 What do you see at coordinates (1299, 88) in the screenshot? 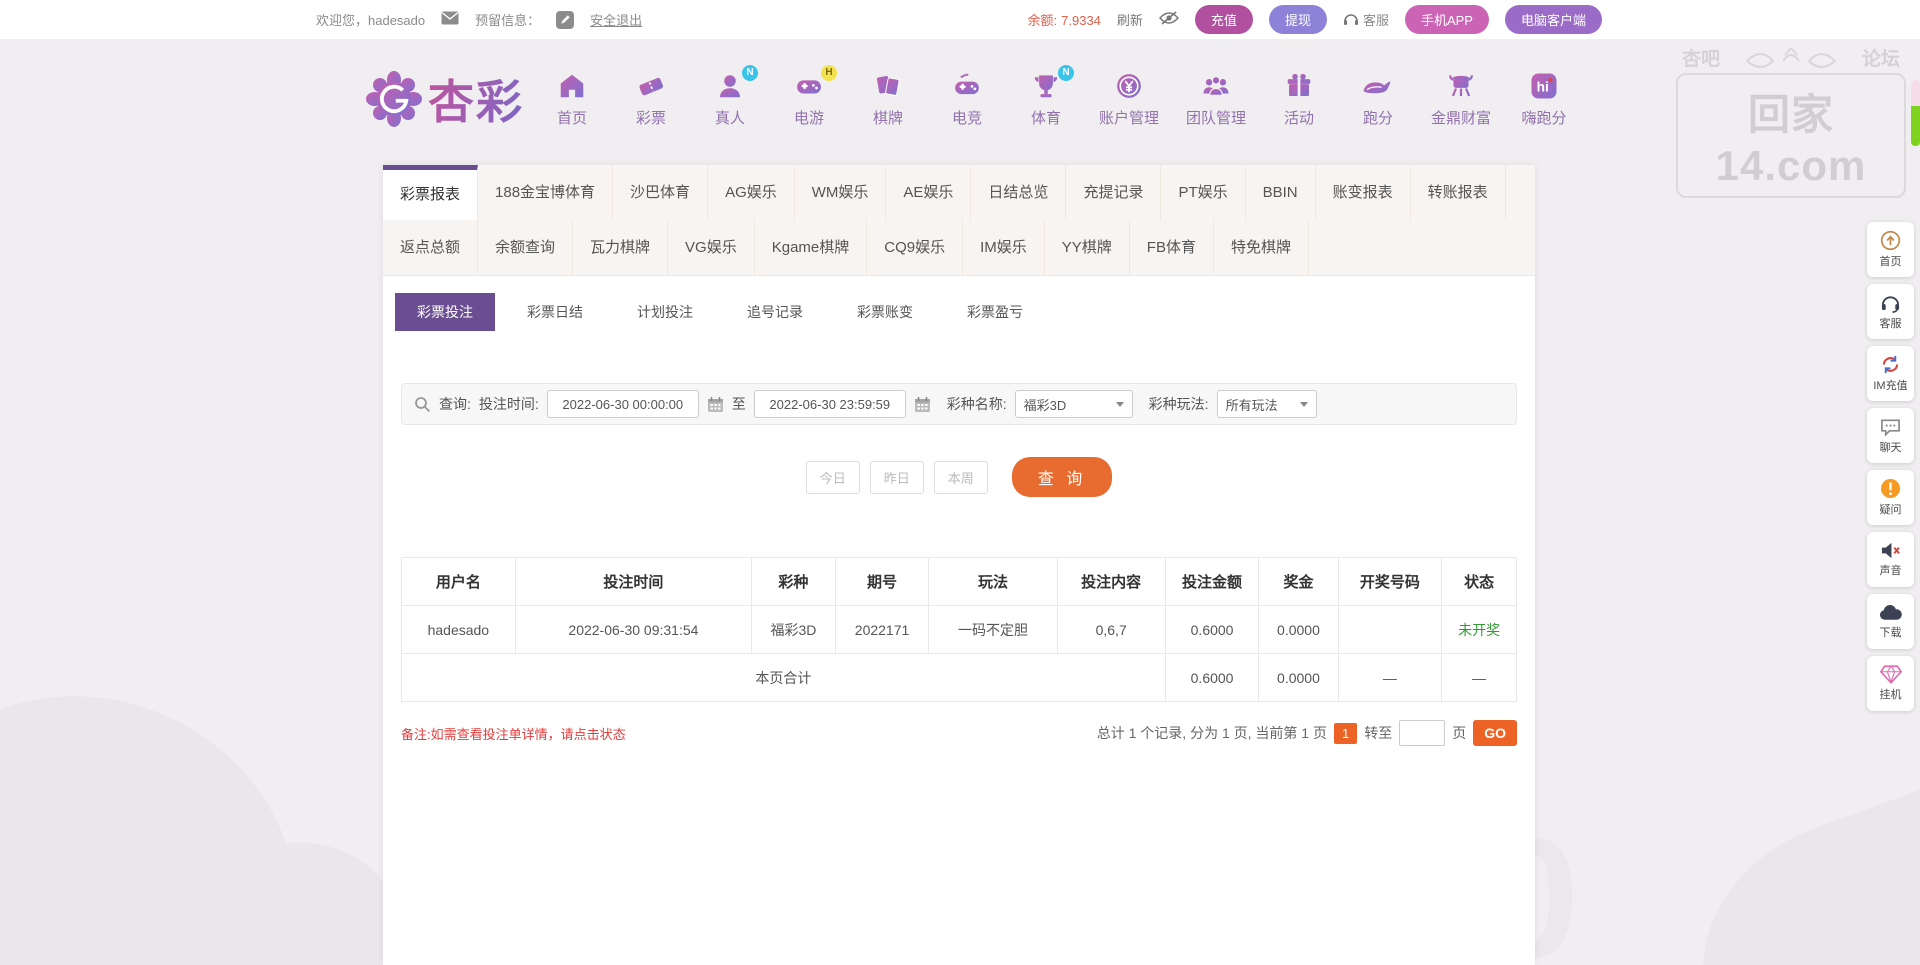
I see `gift-icon` at bounding box center [1299, 88].